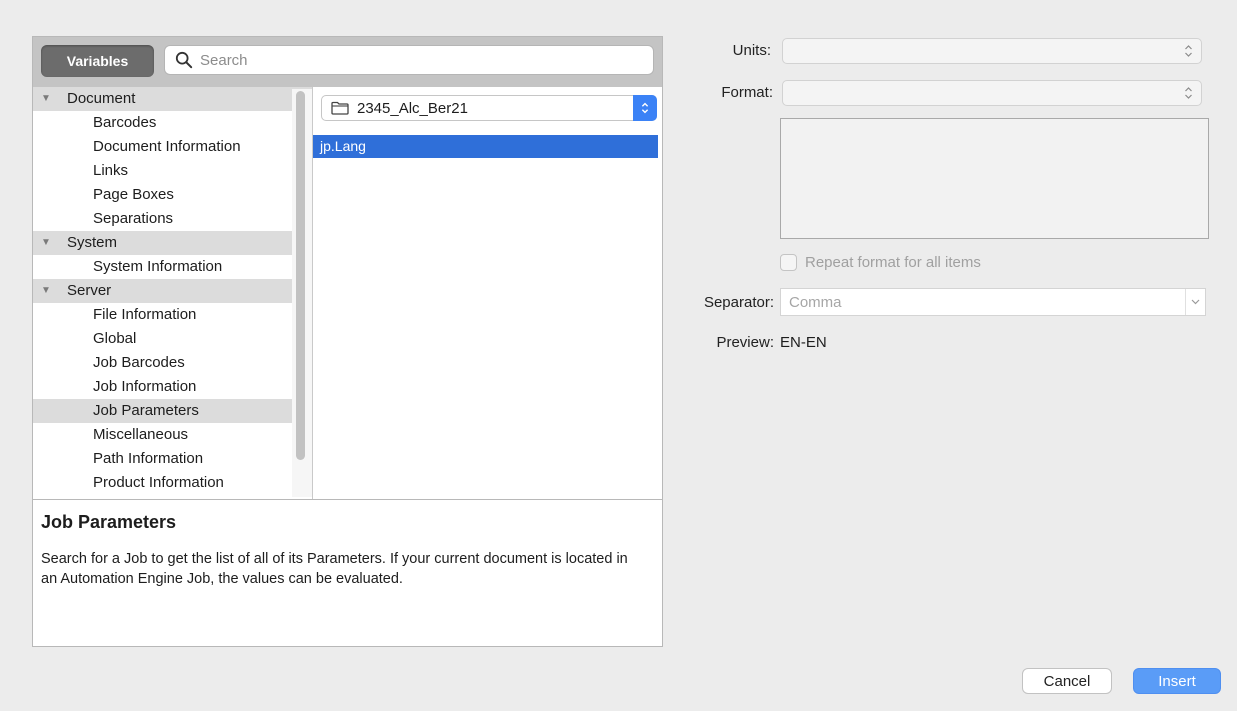 This screenshot has height=711, width=1237. Describe the element at coordinates (92, 242) in the screenshot. I see `tree-group-label: System` at that location.